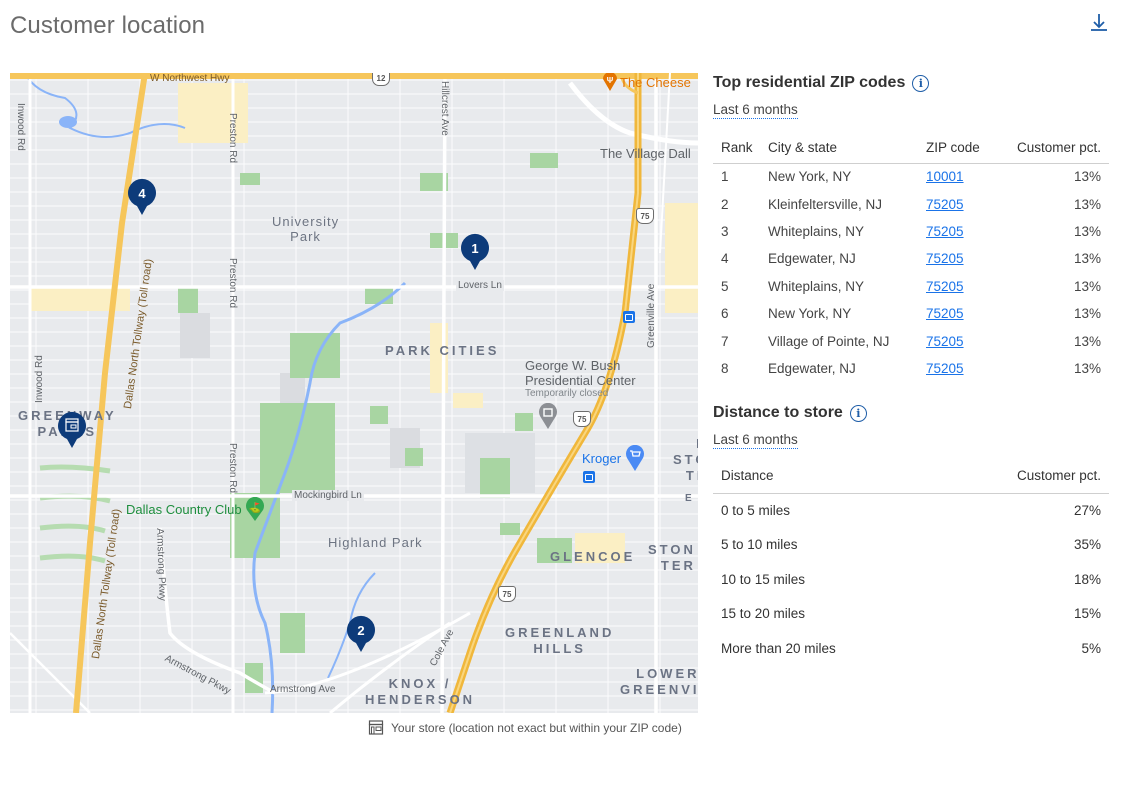  I want to click on city-state-cell: Kleinfeltersville, NJ, so click(825, 204).